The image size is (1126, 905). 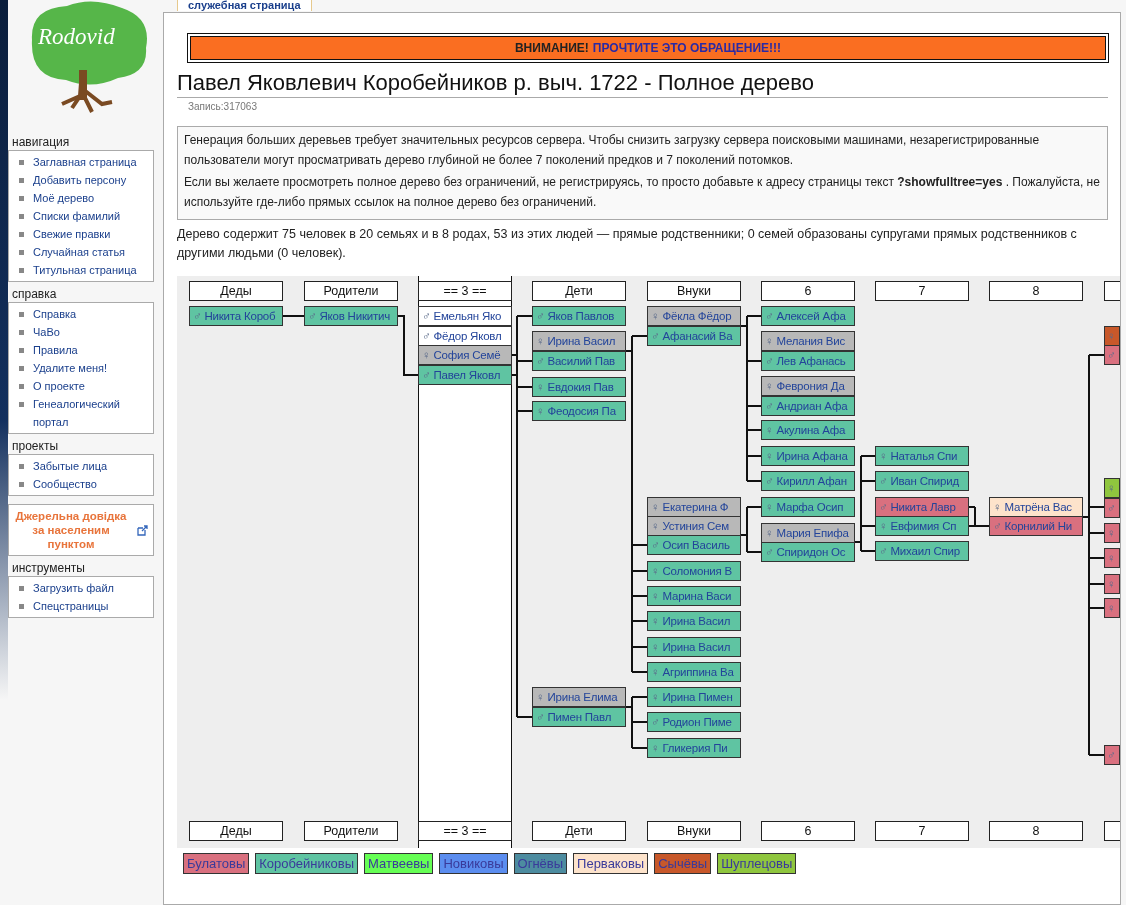 I want to click on person-node: ♂ Афанасий Ва, so click(x=694, y=336).